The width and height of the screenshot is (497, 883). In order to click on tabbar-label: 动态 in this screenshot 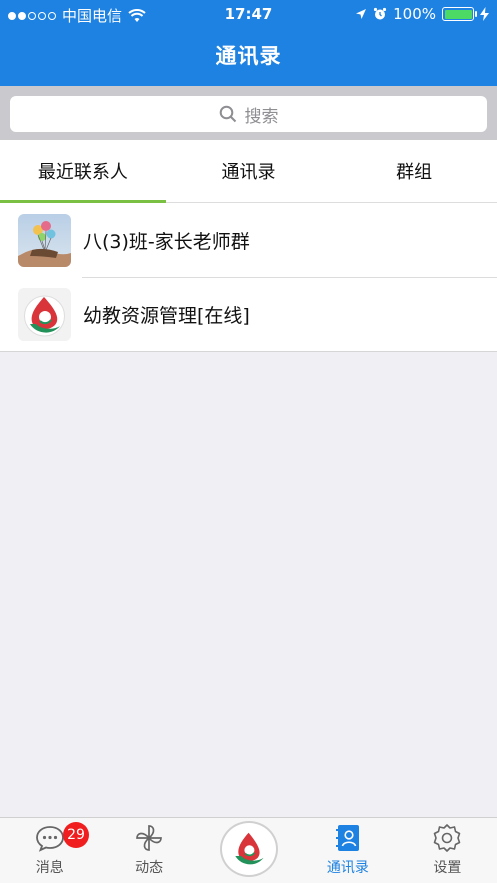, I will do `click(149, 868)`.